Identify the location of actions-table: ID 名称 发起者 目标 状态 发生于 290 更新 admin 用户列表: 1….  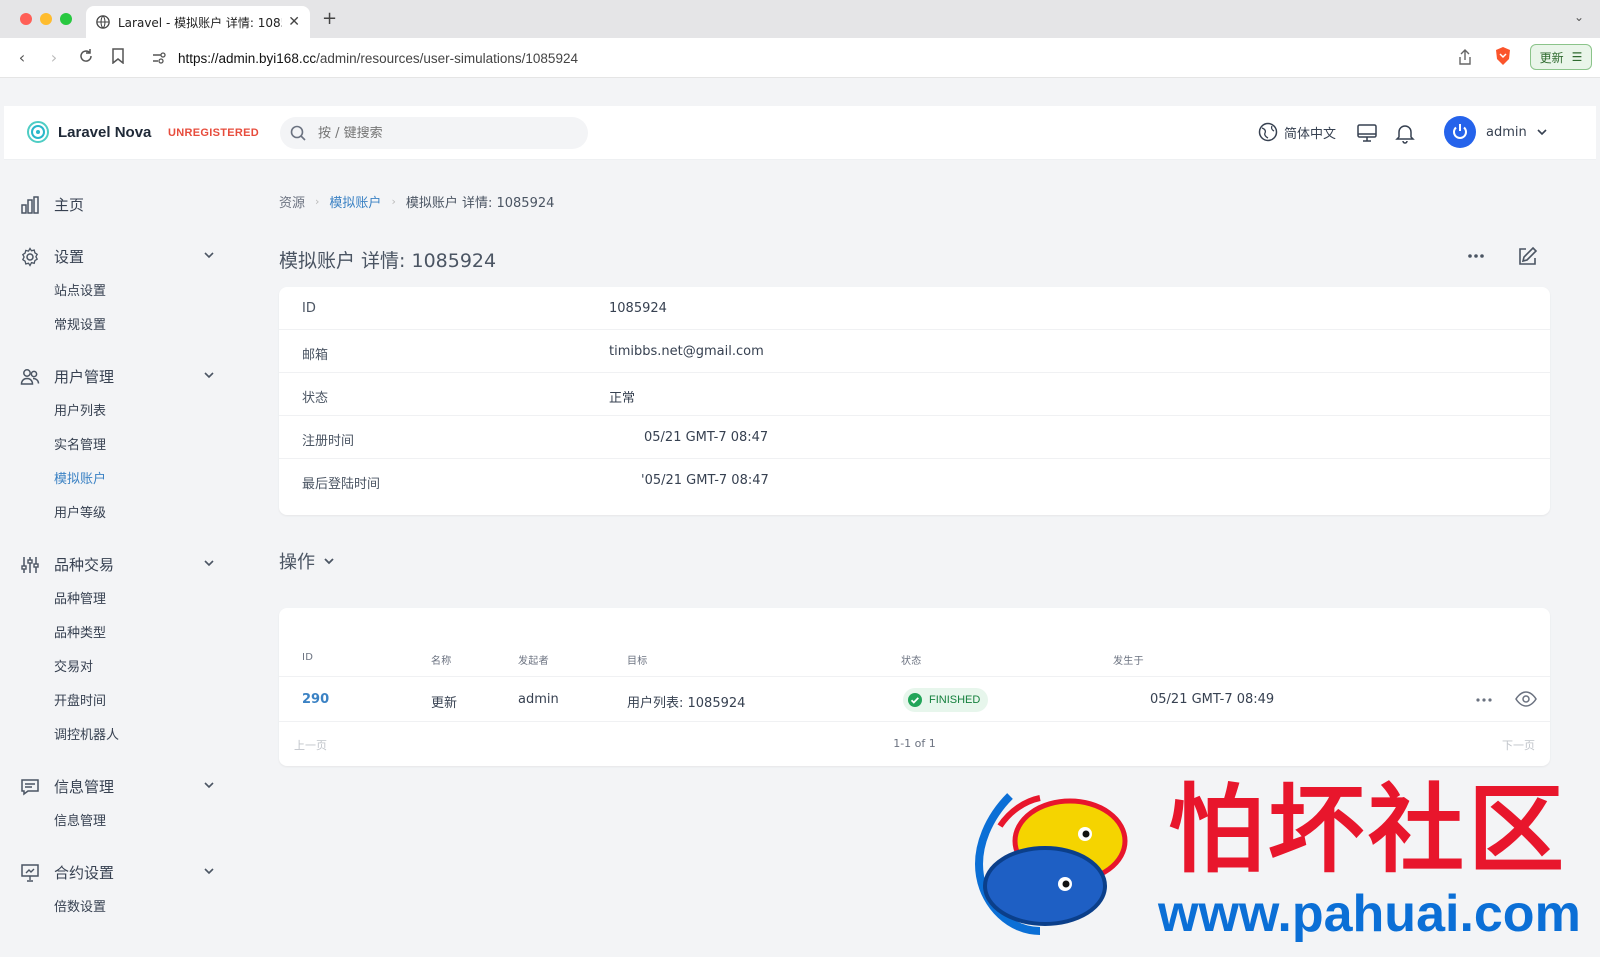
(914, 687).